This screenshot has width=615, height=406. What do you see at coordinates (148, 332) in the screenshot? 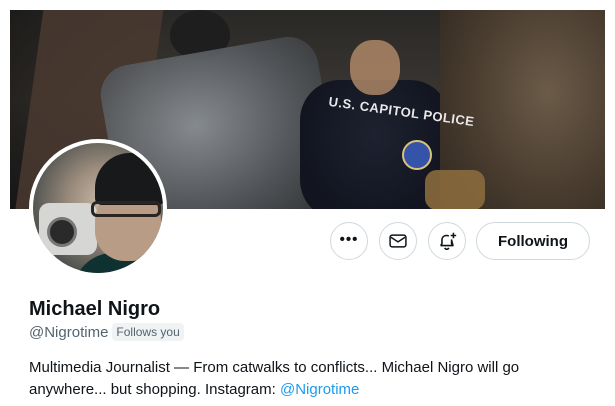
I see `follows-you-badge: Follows you` at bounding box center [148, 332].